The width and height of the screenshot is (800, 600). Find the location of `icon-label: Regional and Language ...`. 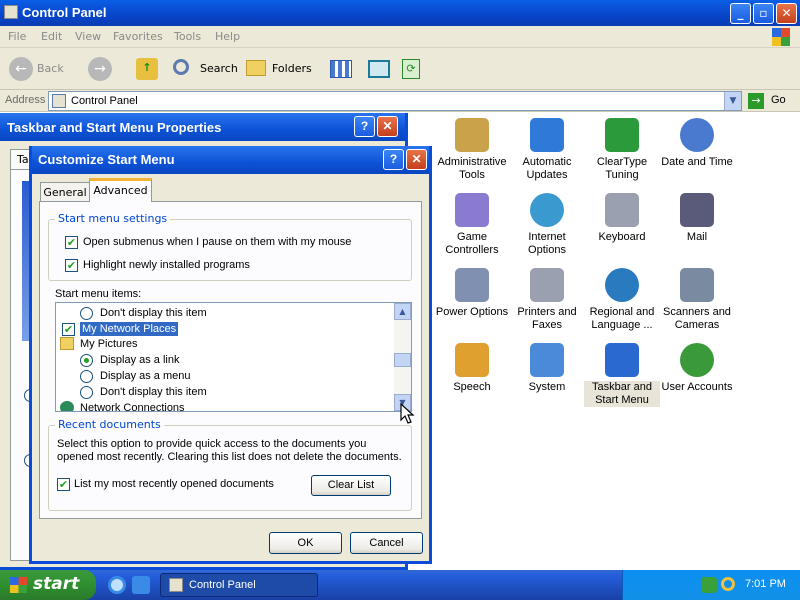

icon-label: Regional and Language ... is located at coordinates (622, 318).